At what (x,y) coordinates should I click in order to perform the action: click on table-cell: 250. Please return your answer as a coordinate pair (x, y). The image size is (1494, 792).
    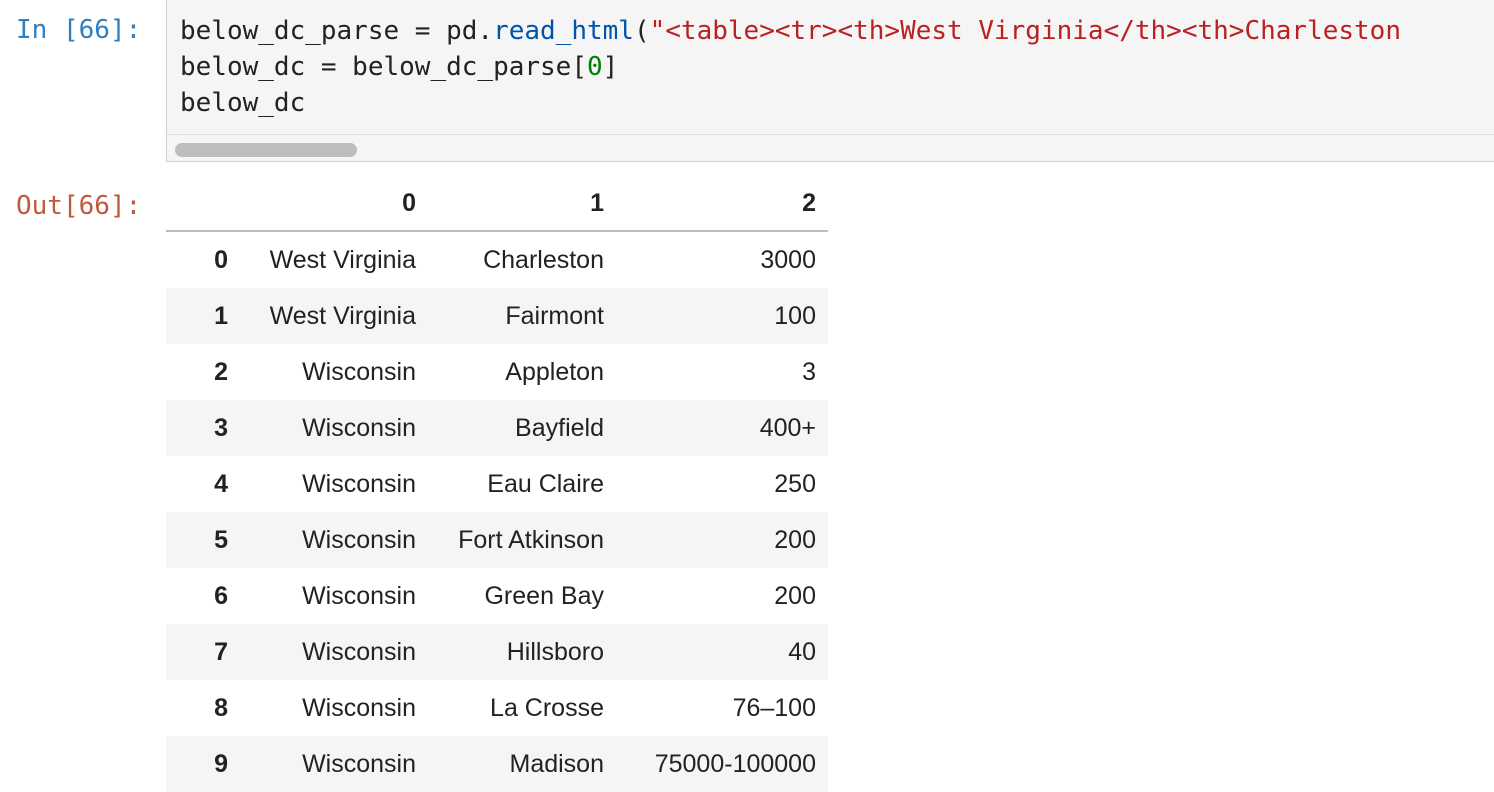
    Looking at the image, I should click on (795, 483).